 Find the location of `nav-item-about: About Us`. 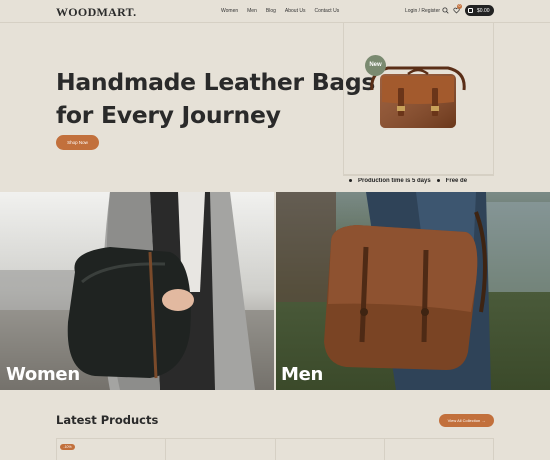

nav-item-about: About Us is located at coordinates (295, 11).